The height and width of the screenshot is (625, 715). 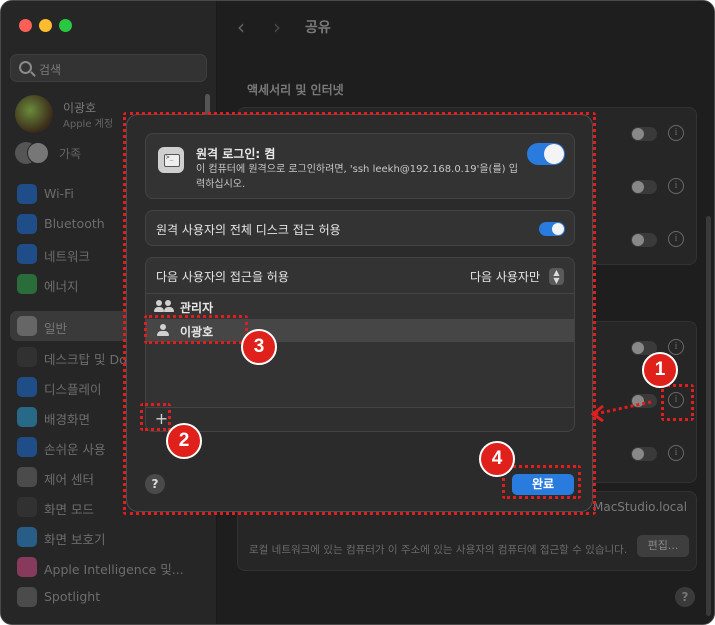 I want to click on account-name: 이광호, so click(x=80, y=108).